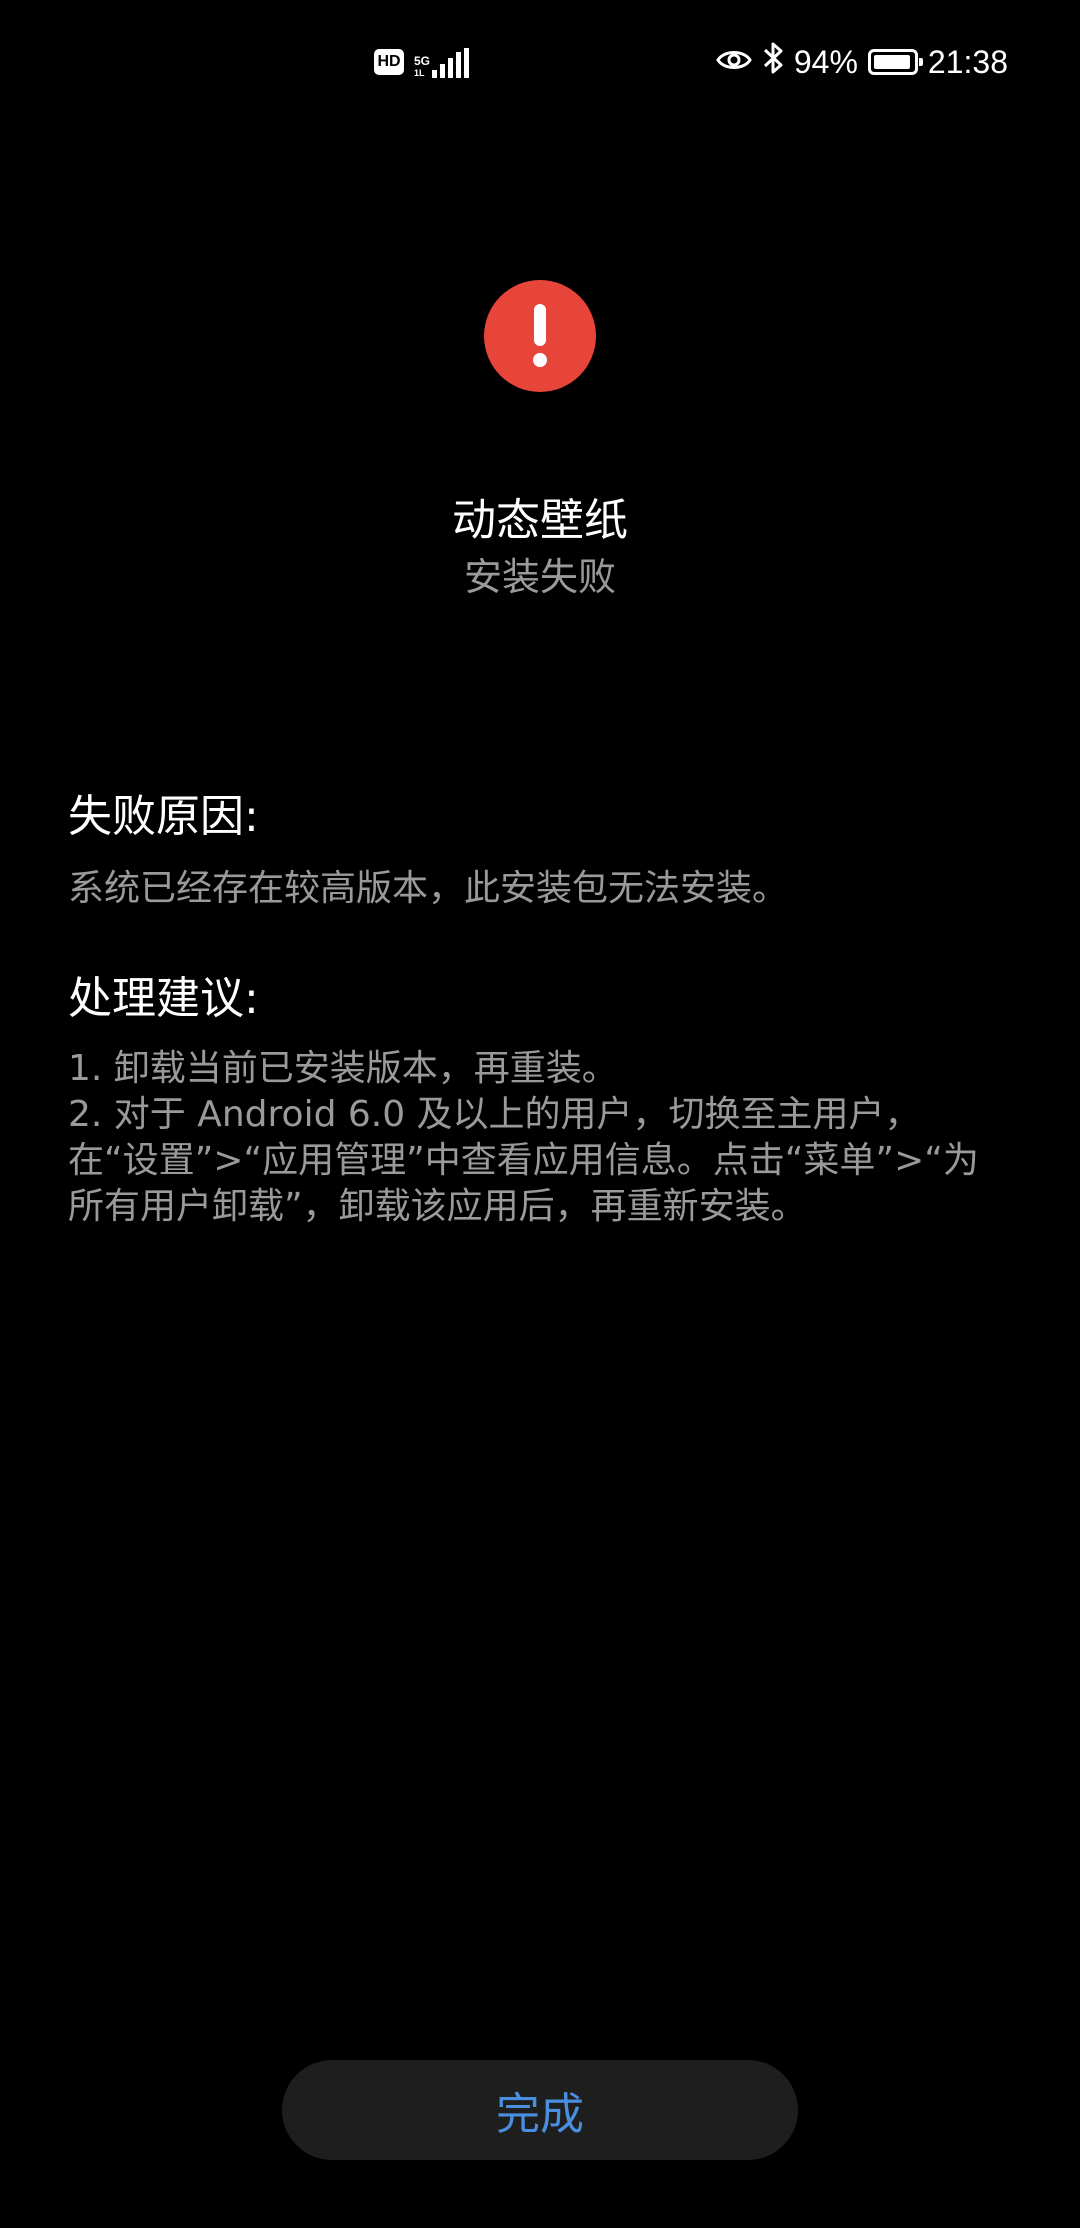 Image resolution: width=1080 pixels, height=2228 pixels. What do you see at coordinates (343, 1068) in the screenshot?
I see `suggestion-item: 1. 卸载当前已安装版本，再重装。` at bounding box center [343, 1068].